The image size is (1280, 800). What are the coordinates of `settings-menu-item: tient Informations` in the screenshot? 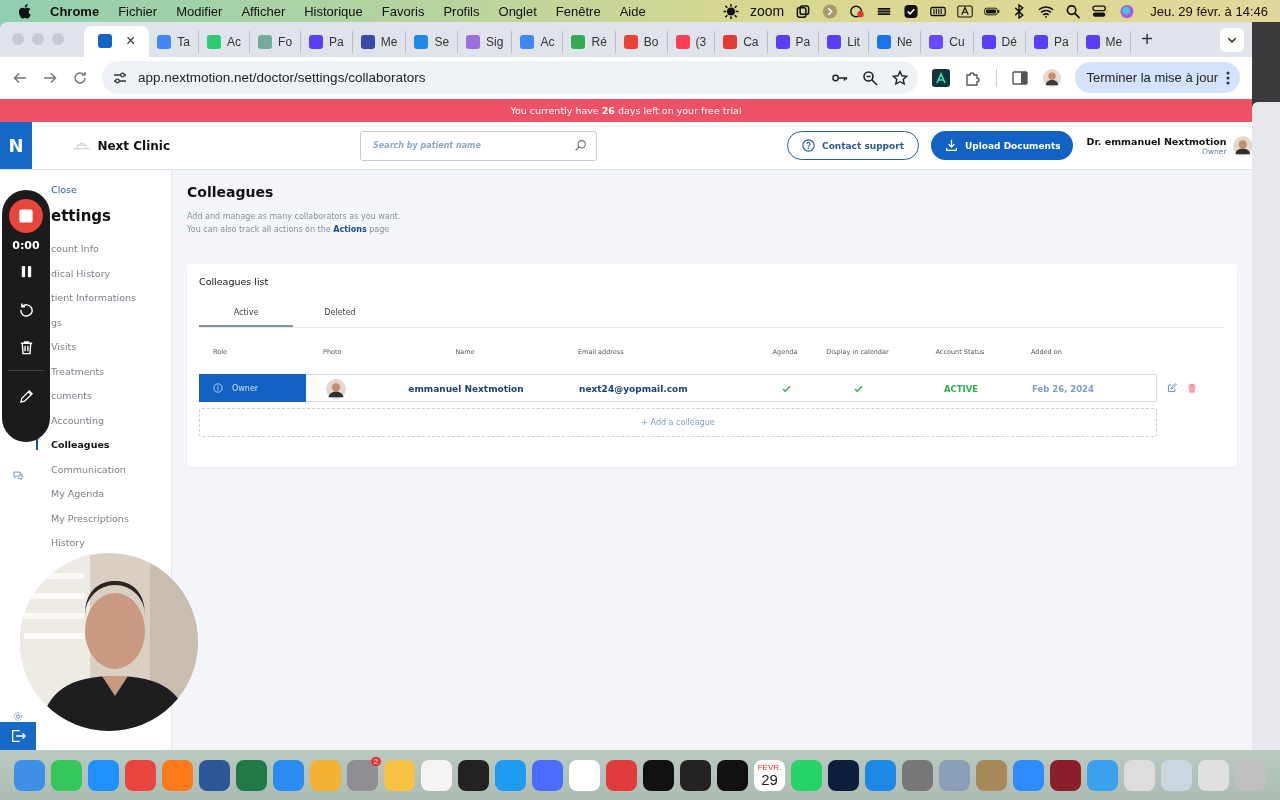 It's located at (111, 297).